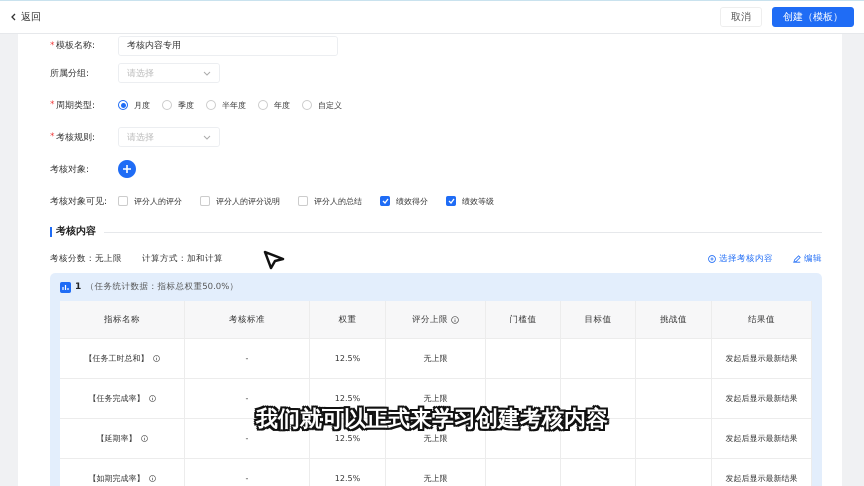 The image size is (864, 486). I want to click on radio-option: 半年度, so click(226, 105).